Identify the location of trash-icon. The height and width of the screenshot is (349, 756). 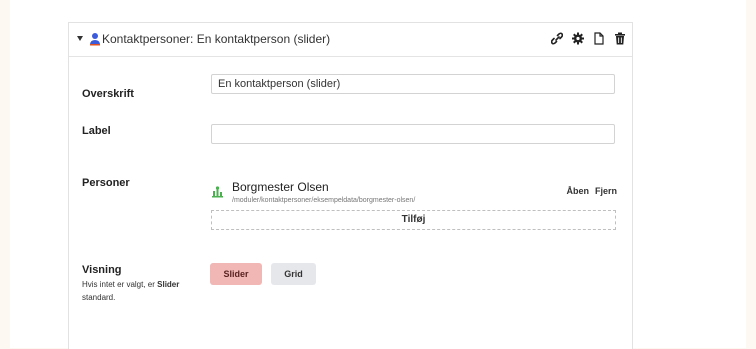
(620, 38).